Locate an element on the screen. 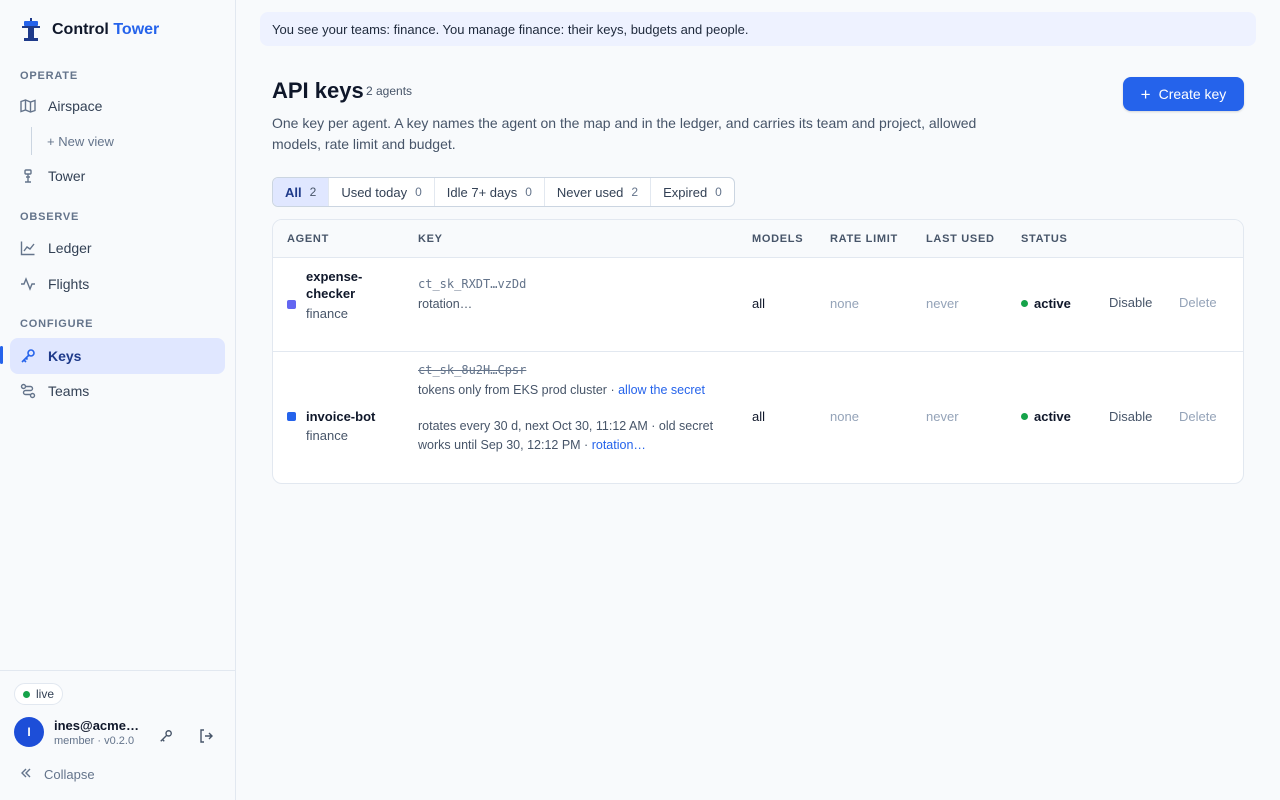 The image size is (1280, 800). sidebar-item-label: Ledger is located at coordinates (70, 248).